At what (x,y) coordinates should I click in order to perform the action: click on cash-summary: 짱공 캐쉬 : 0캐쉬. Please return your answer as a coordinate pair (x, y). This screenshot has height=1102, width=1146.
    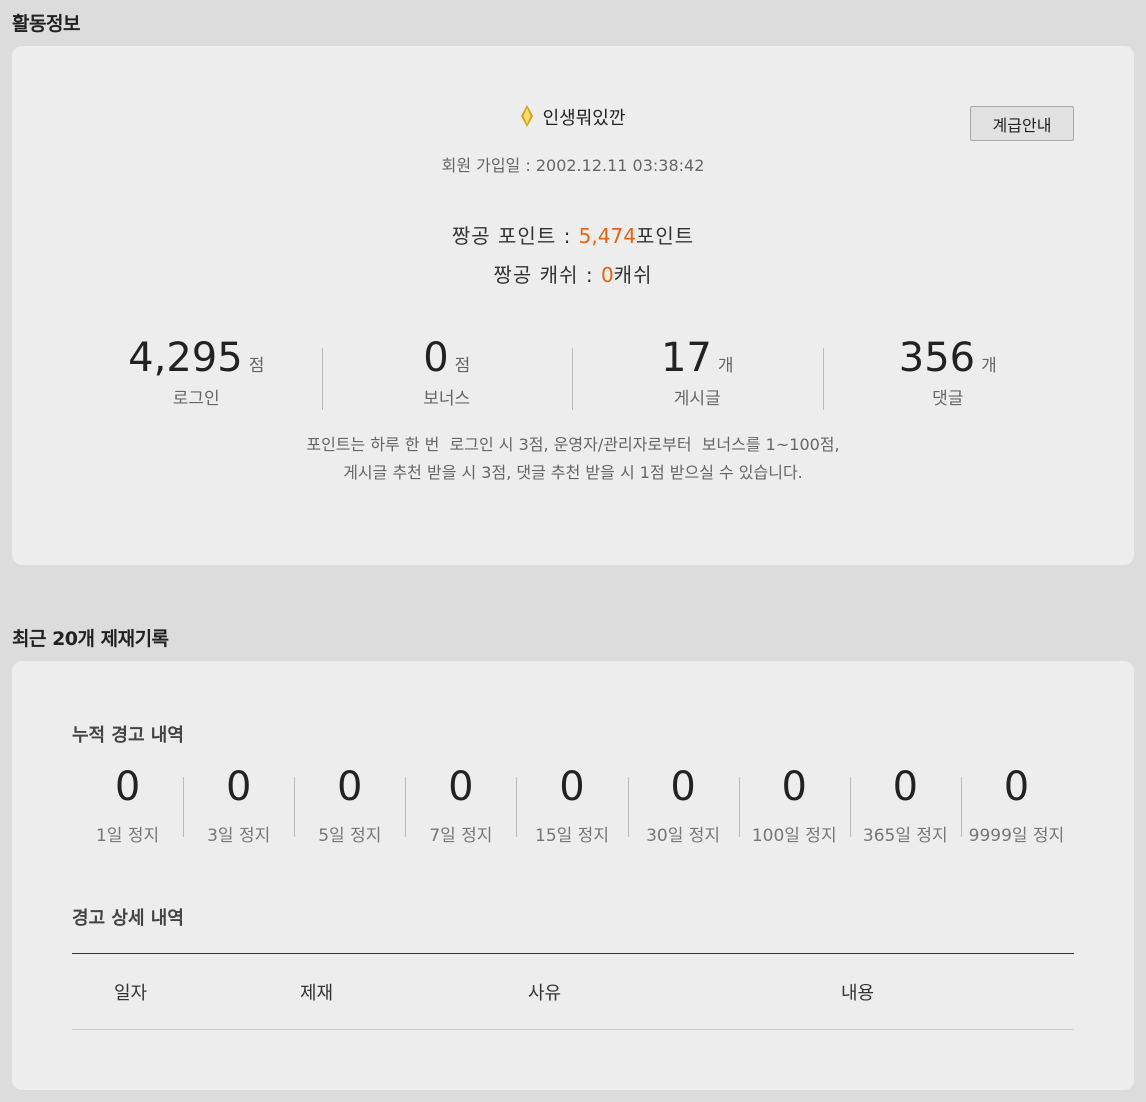
    Looking at the image, I should click on (573, 273).